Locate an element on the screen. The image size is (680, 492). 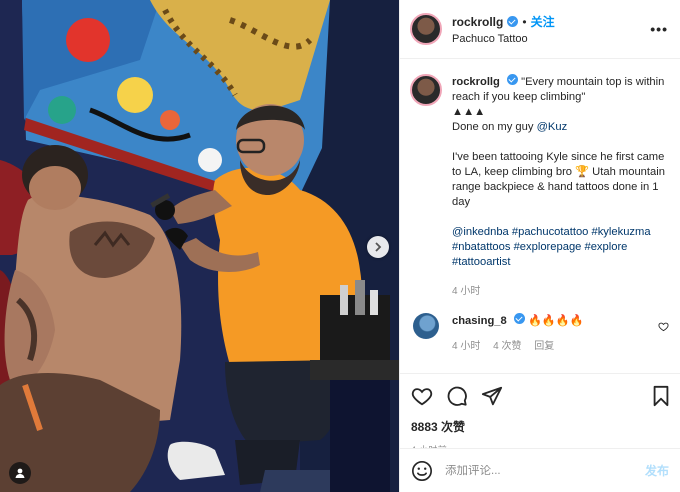
comment-likes: 4 次赞 is located at coordinates (507, 346).